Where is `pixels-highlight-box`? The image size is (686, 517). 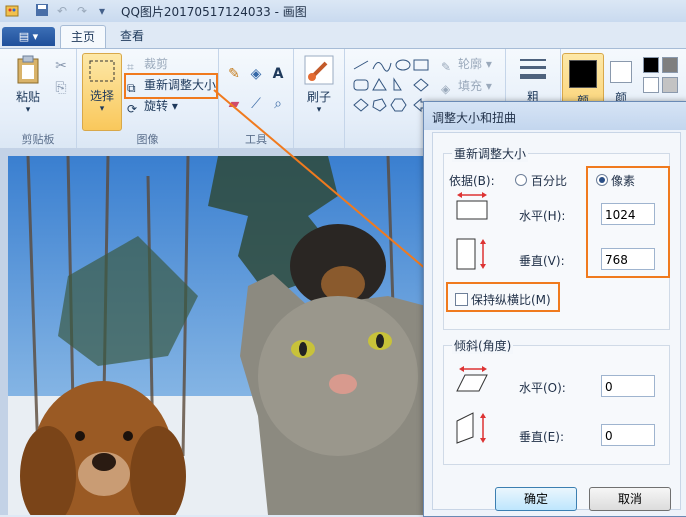
pixels-highlight-box is located at coordinates (628, 222).